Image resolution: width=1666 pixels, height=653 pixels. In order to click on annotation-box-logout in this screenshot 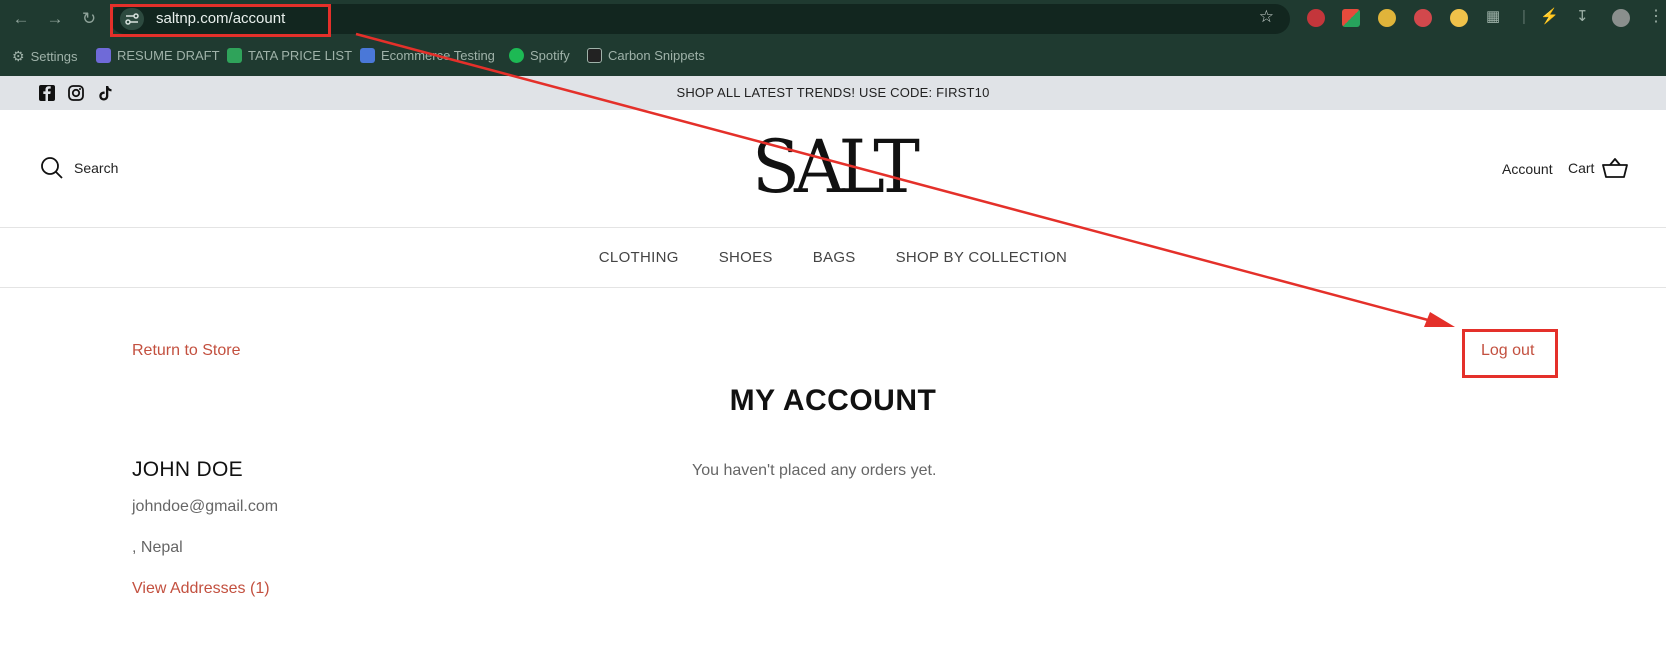, I will do `click(1510, 353)`.